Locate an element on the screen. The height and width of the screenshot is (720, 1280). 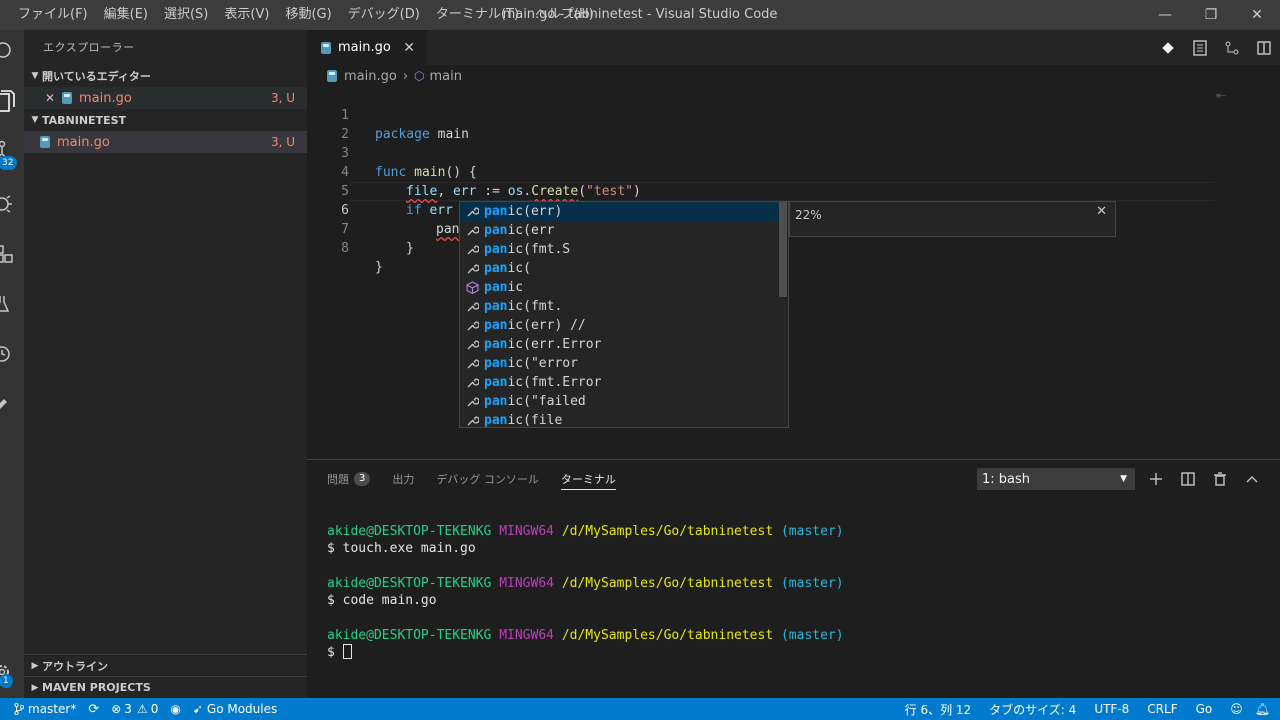
git-compare-icon is located at coordinates (1168, 48).